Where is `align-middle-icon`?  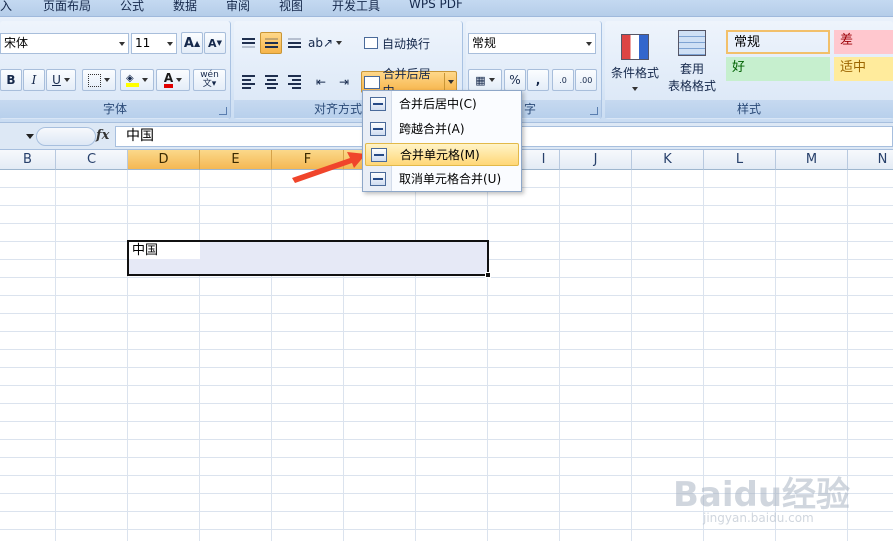 align-middle-icon is located at coordinates (271, 43).